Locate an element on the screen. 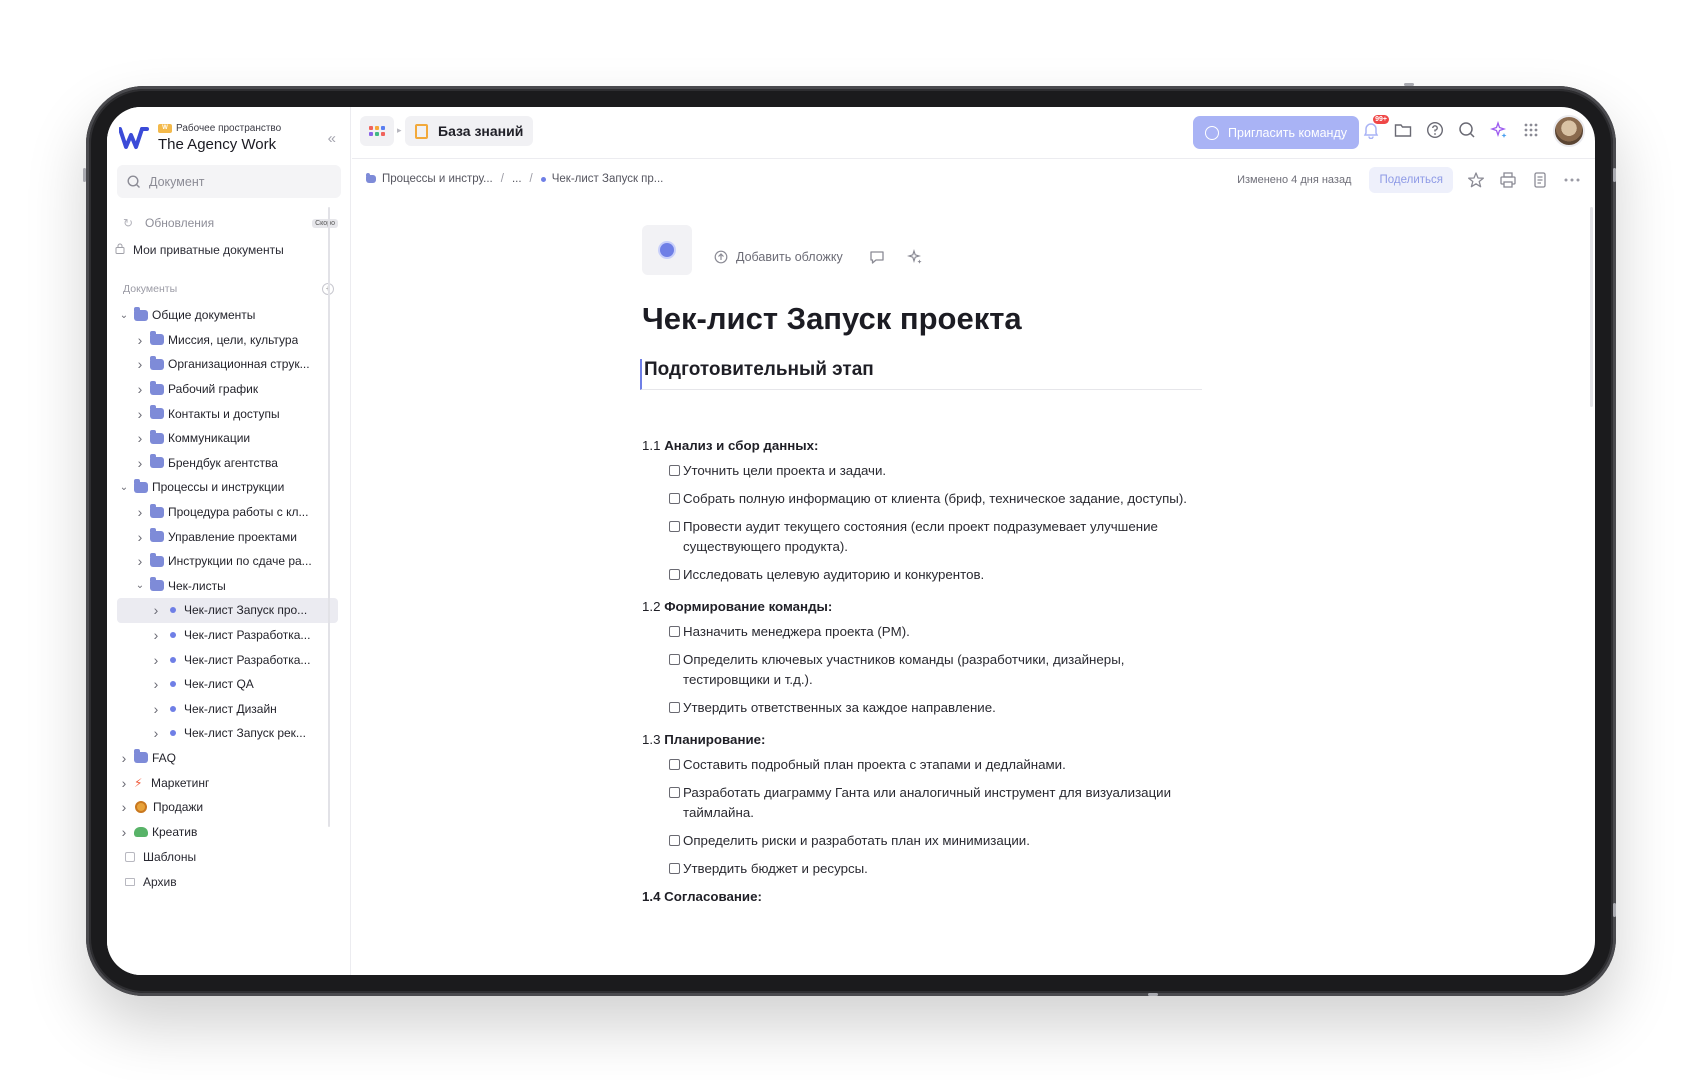 The width and height of the screenshot is (1700, 1080). tree-item: › Рабочий график is located at coordinates (227, 389).